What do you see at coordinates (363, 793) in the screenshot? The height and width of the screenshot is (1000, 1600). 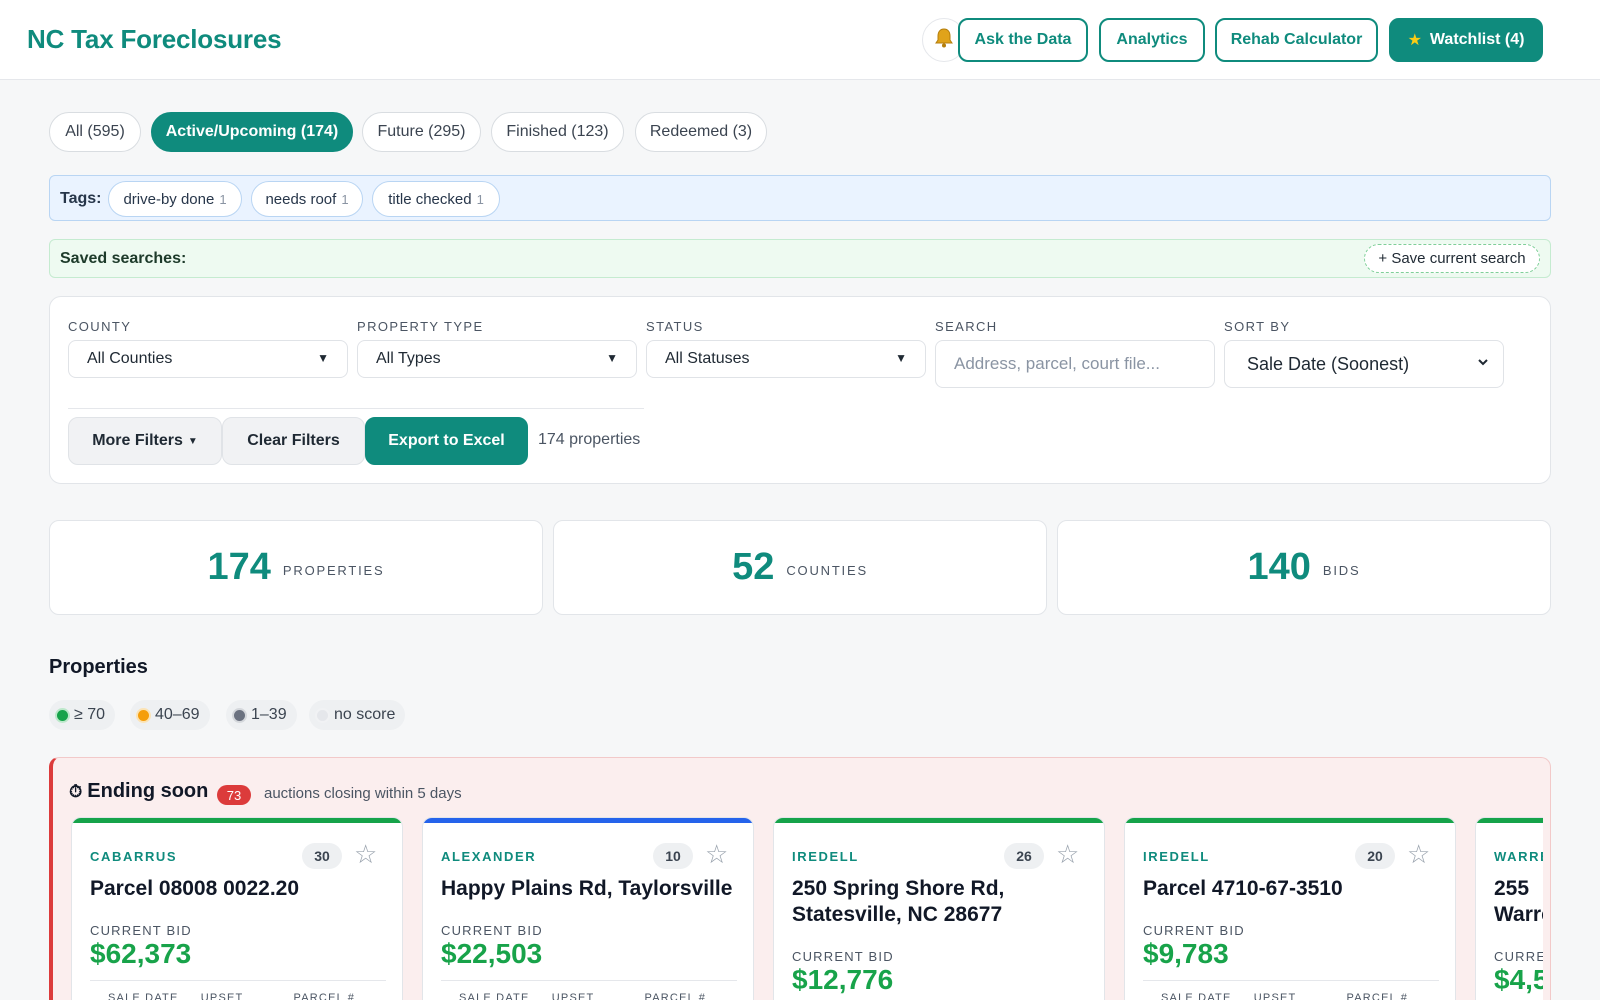 I see `ending-soon-subtitle: auctions closing within 5 days` at bounding box center [363, 793].